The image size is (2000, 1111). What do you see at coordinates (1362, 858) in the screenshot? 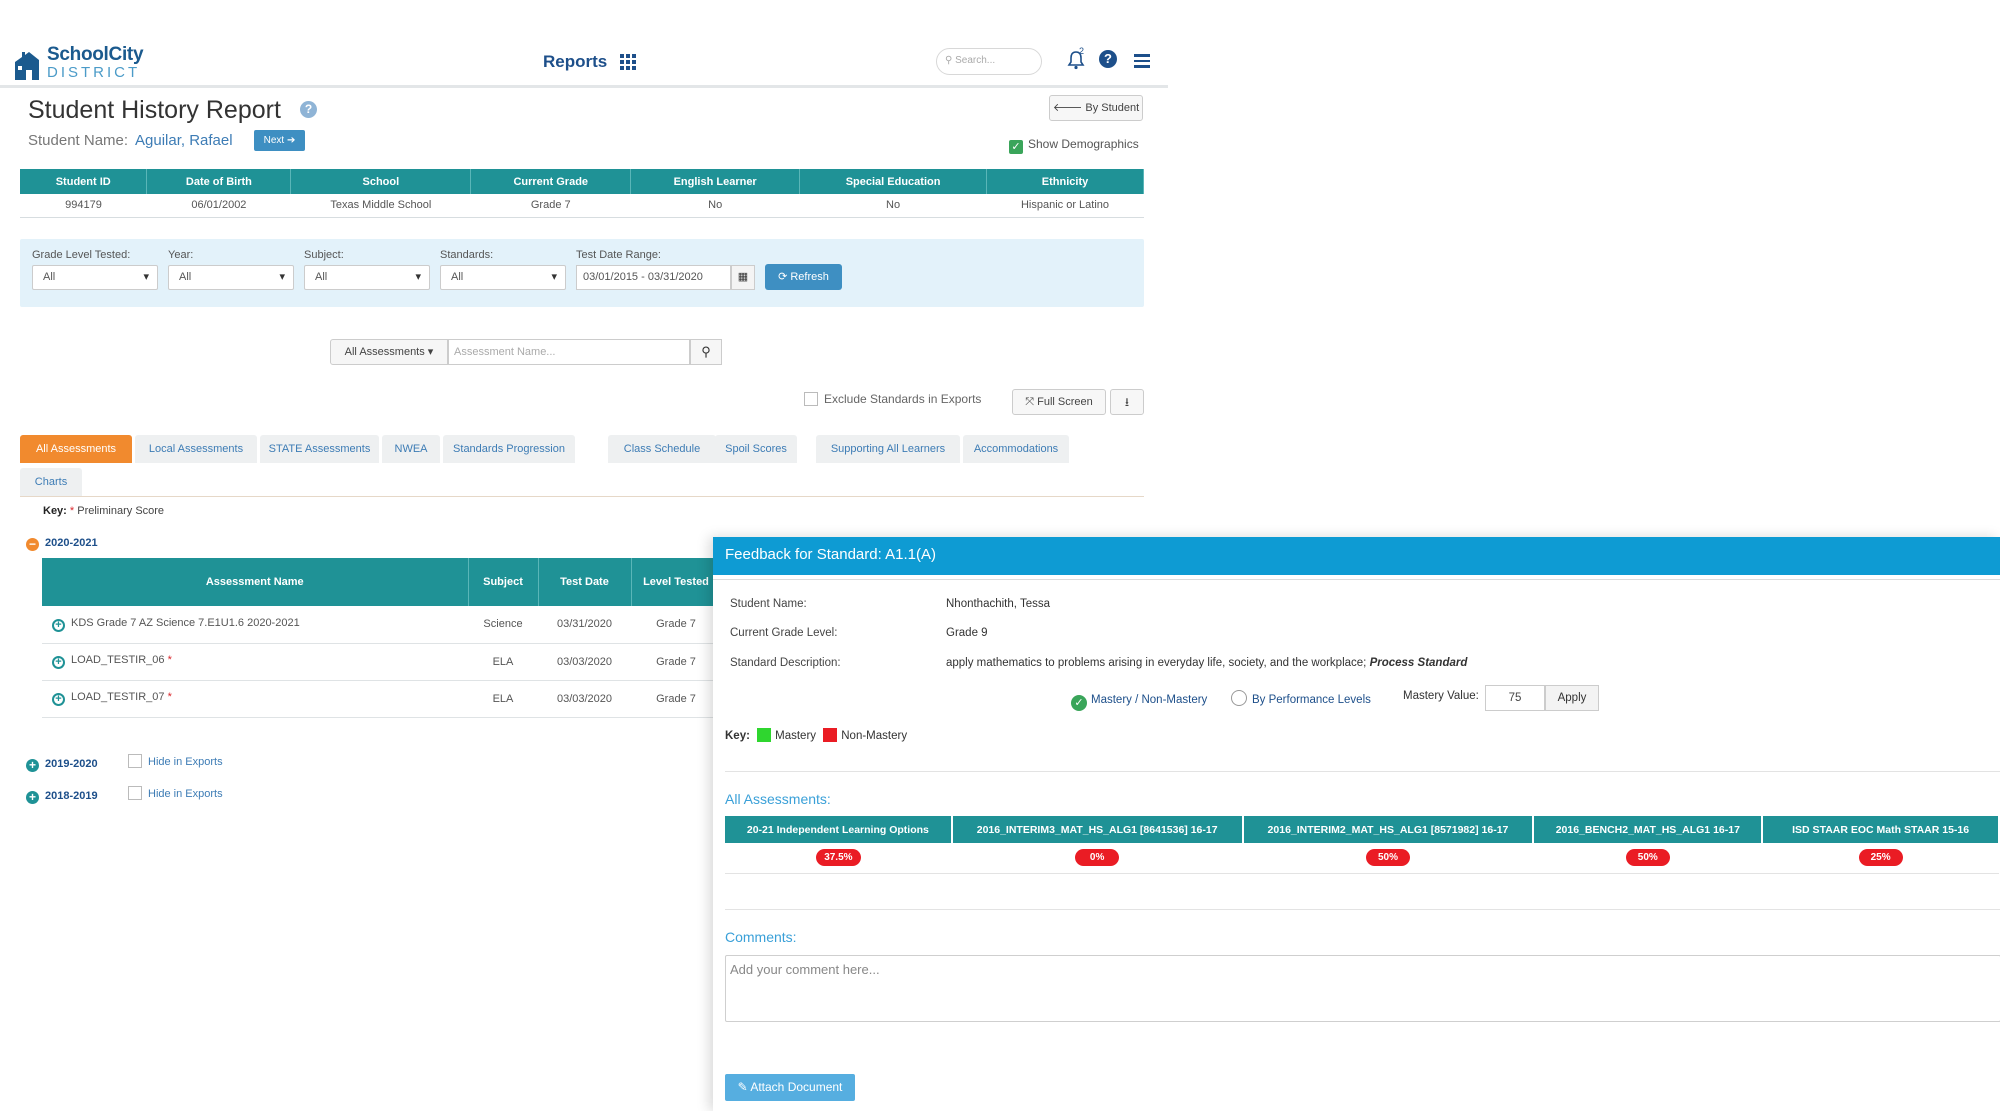
I see `feedback-score-row: 37.5% 0% 50% 50% 25%` at bounding box center [1362, 858].